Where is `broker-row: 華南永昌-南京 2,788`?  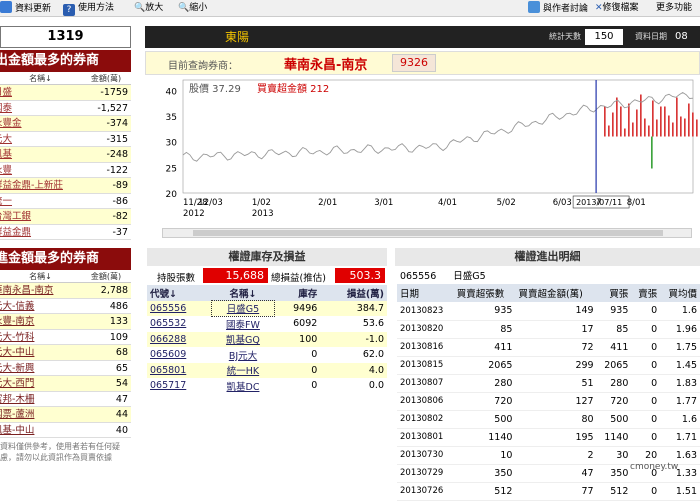
broker-row: 華南永昌-南京 2,788 is located at coordinates (65, 291).